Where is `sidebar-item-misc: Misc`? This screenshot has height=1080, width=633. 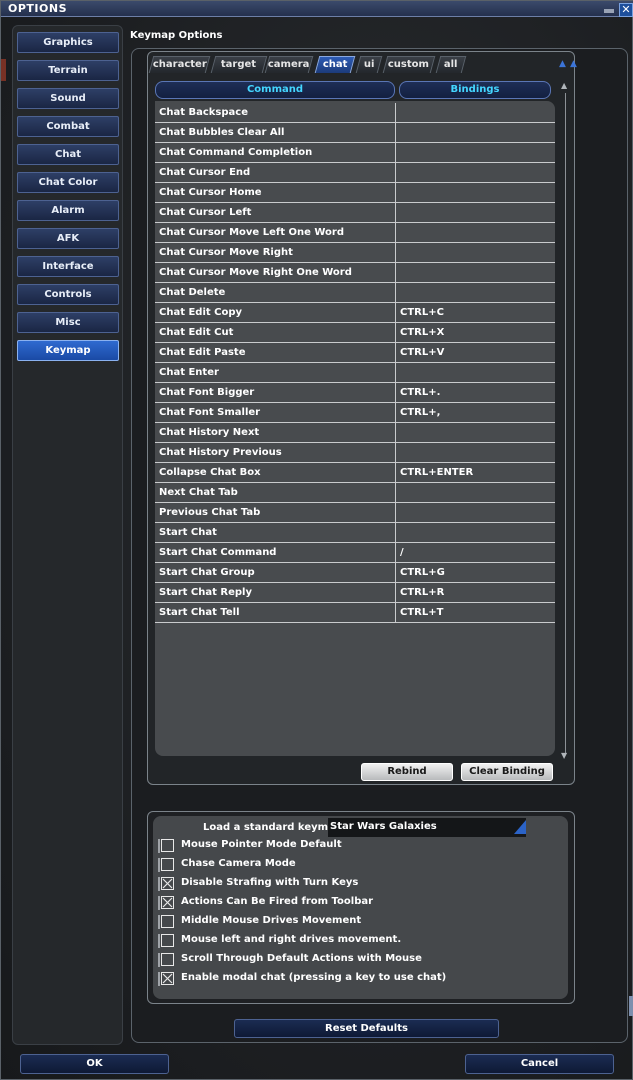 sidebar-item-misc: Misc is located at coordinates (68, 322).